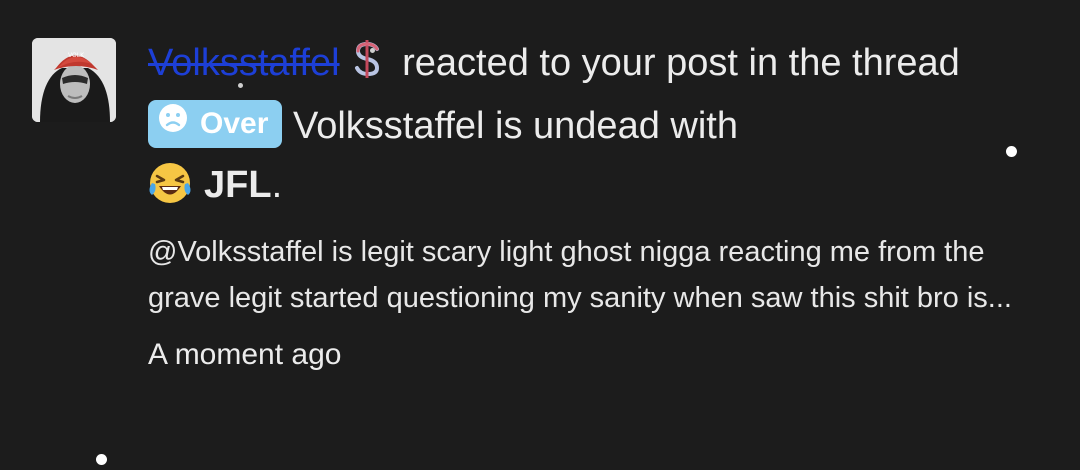 The height and width of the screenshot is (470, 1080). I want to click on svg-text: VOLK, so click(76, 55).